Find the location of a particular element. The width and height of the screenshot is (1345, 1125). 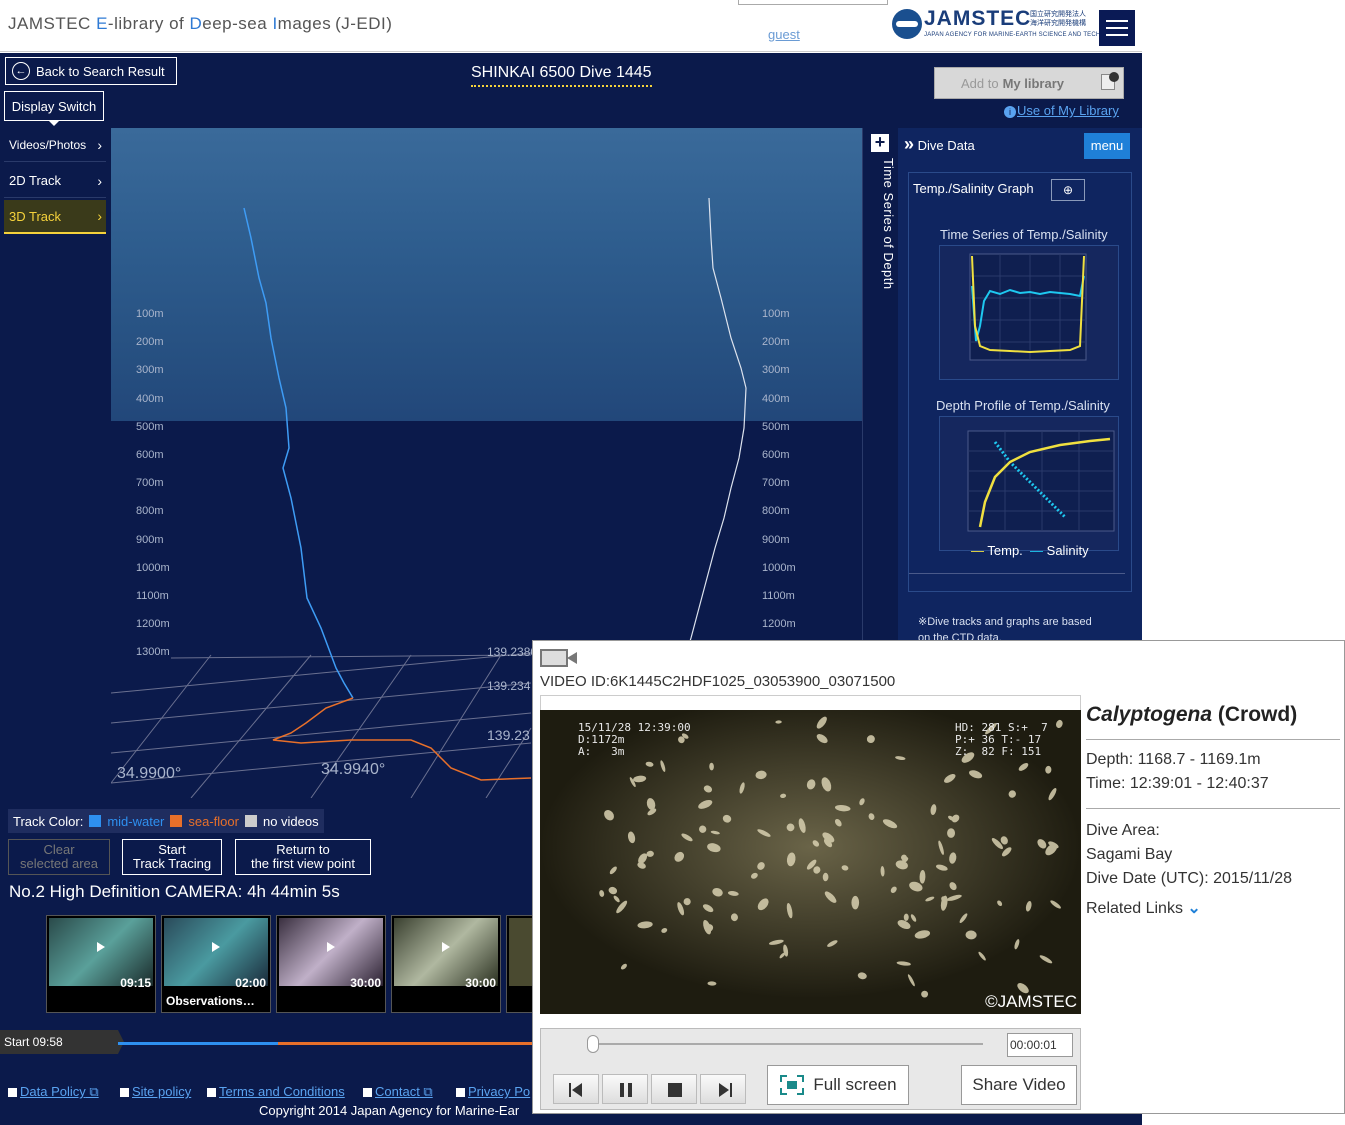

back-label: Back to Search Result is located at coordinates (100, 71).